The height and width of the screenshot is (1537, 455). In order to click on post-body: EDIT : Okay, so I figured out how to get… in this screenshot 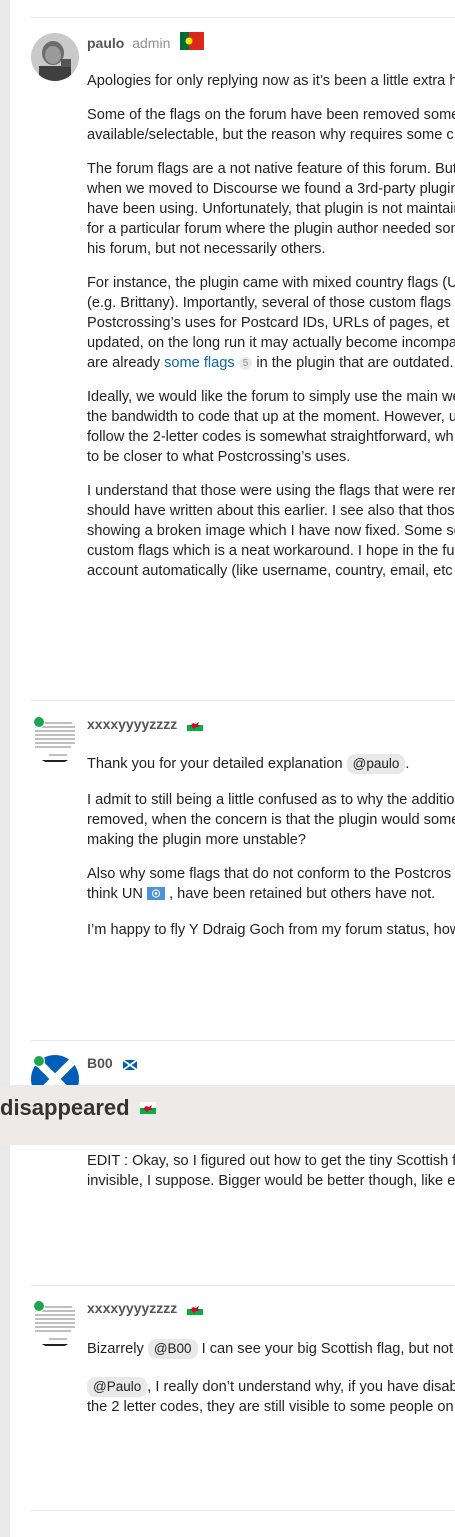, I will do `click(271, 1171)`.